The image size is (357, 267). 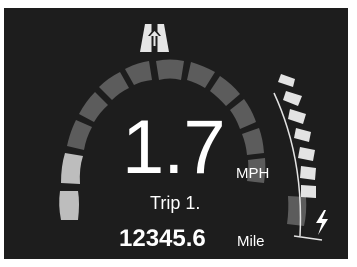 I want to click on trip-unit-label: Mile, so click(x=251, y=241).